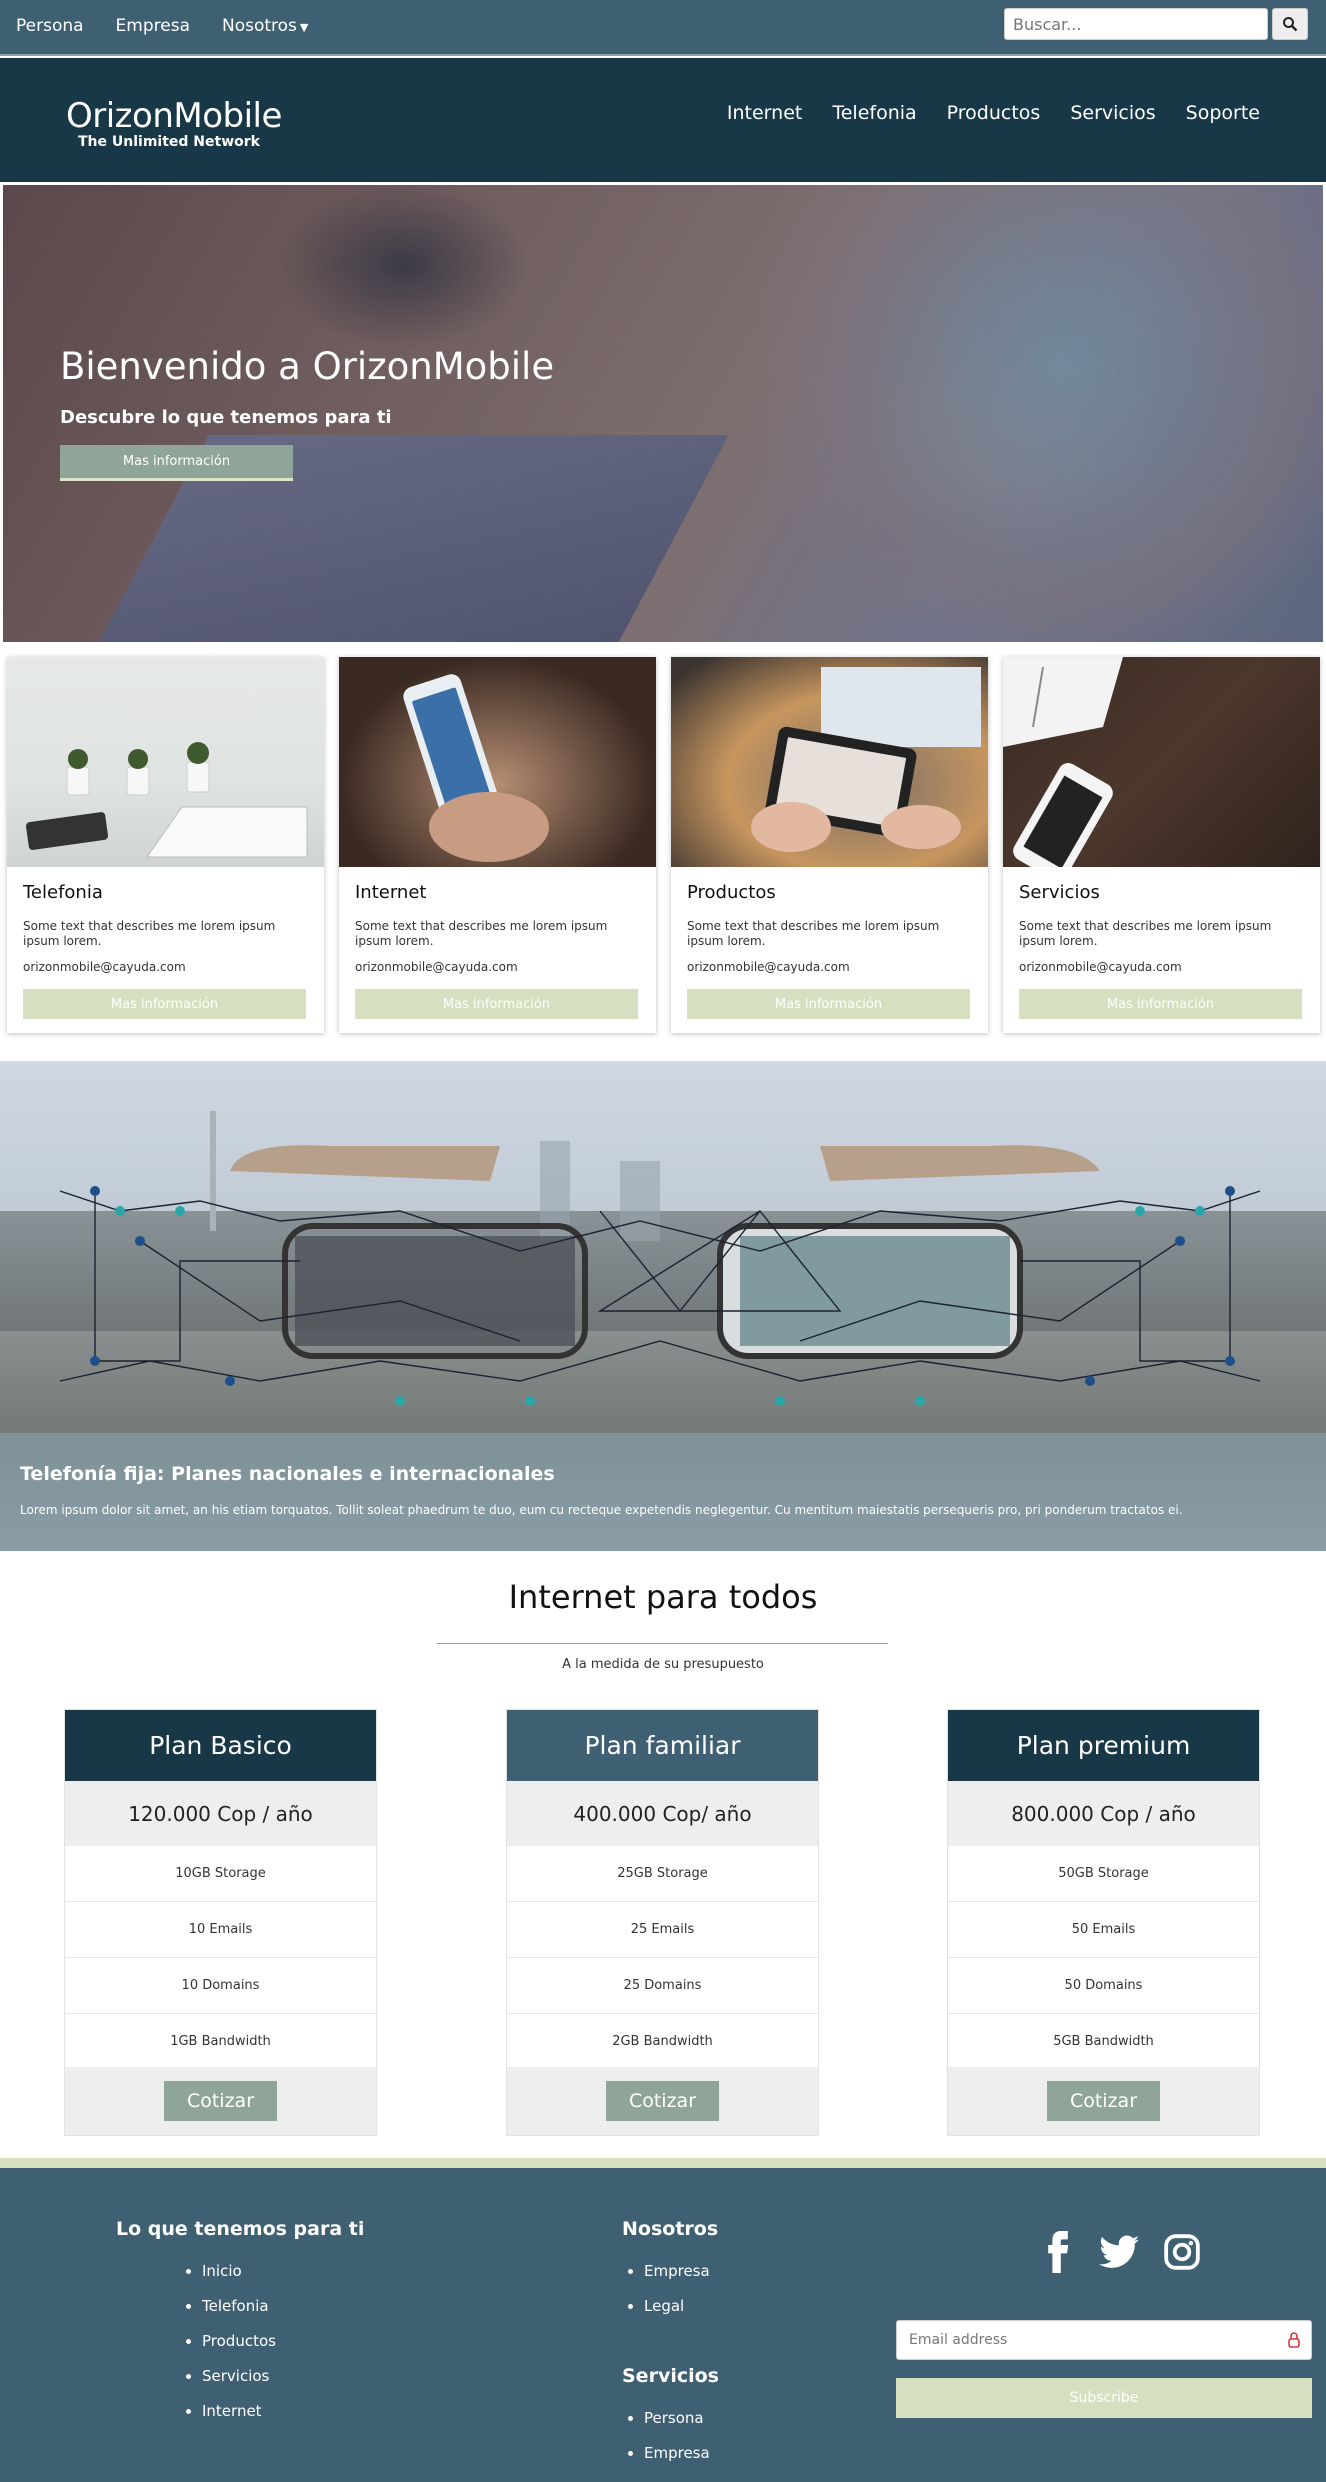 The width and height of the screenshot is (1326, 2482). I want to click on brand-name: OrizonMobile, so click(174, 116).